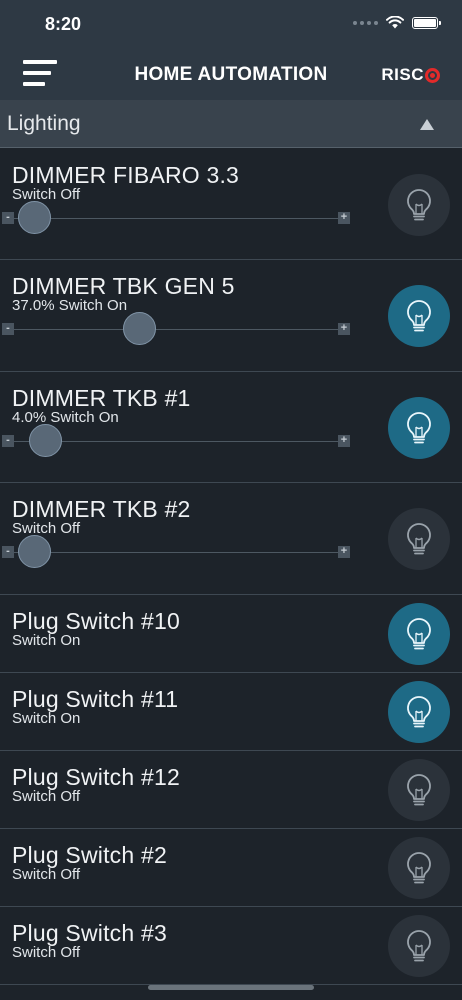 The height and width of the screenshot is (1000, 462). Describe the element at coordinates (231, 946) in the screenshot. I see `device-row: Plug Switch #3 Switch Off` at that location.